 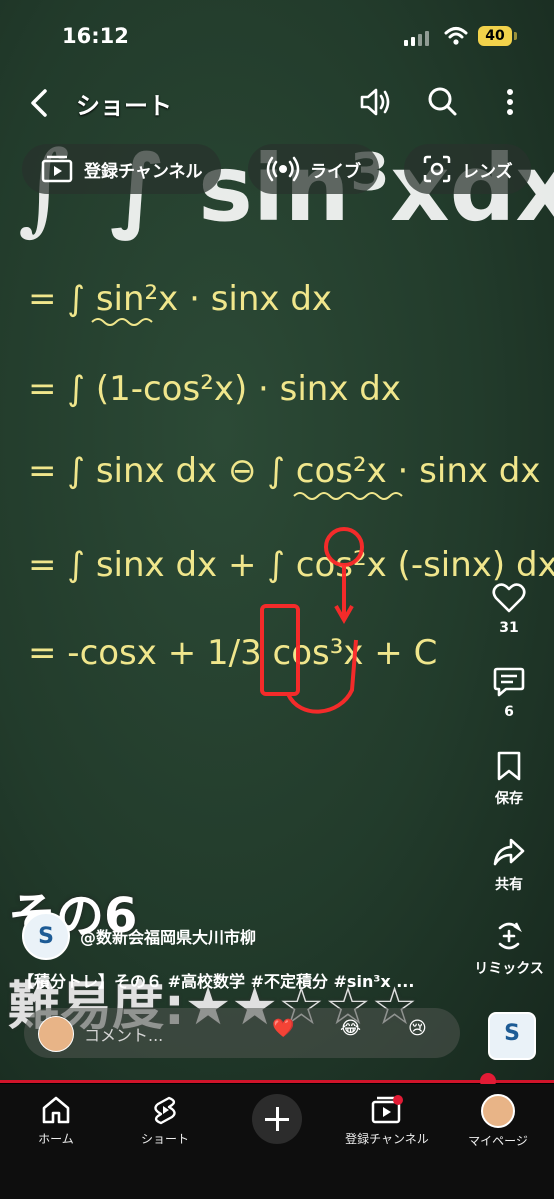 What do you see at coordinates (283, 169) in the screenshot?
I see `live-icon` at bounding box center [283, 169].